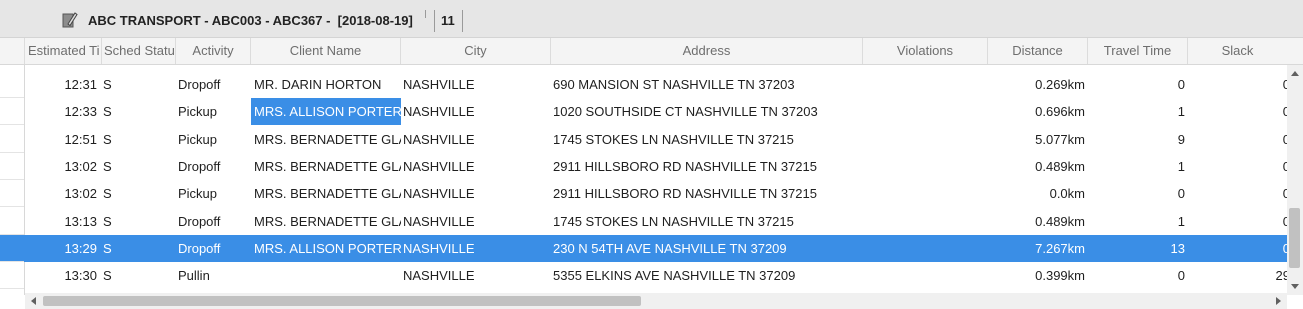 The height and width of the screenshot is (309, 1303). I want to click on cell-distance: 0.399km, so click(1037, 275).